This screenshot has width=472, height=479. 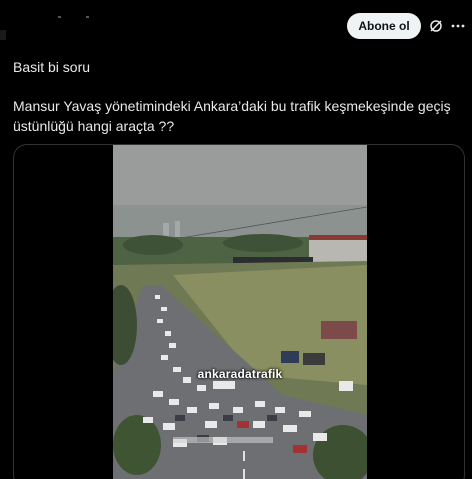 What do you see at coordinates (3, 35) in the screenshot?
I see `avatar` at bounding box center [3, 35].